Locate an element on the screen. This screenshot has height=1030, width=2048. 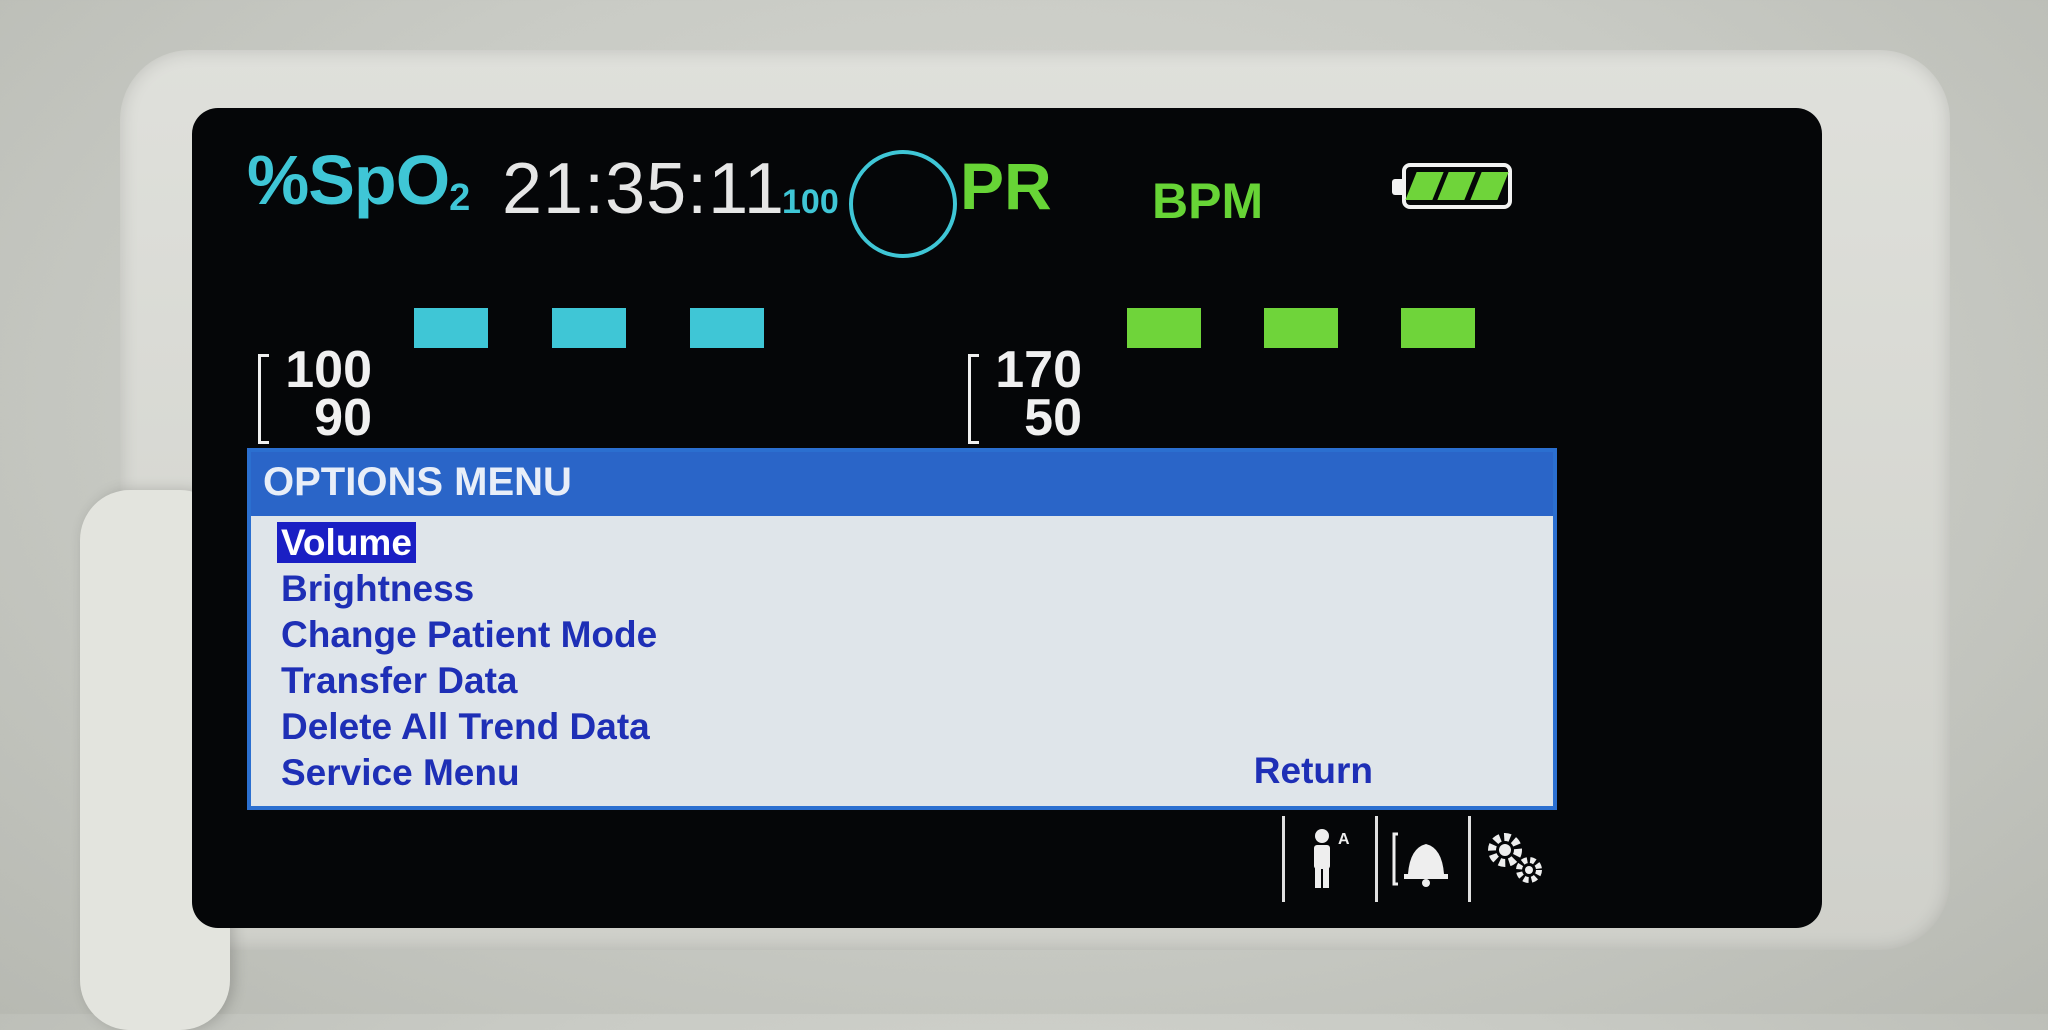
bpm-label: BPM is located at coordinates (1208, 201).